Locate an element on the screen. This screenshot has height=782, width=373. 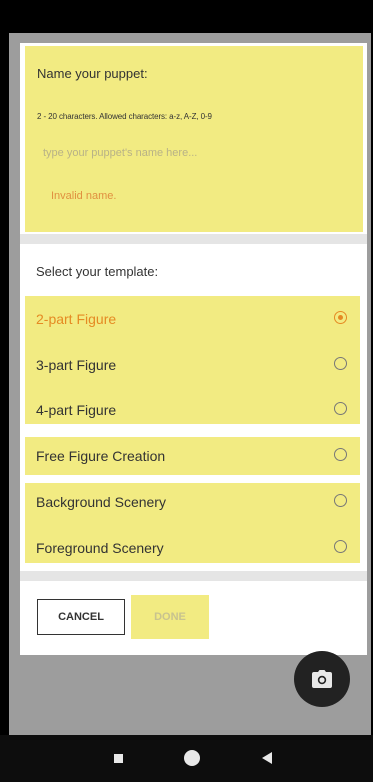
cancel-button: CANCEL is located at coordinates (81, 617).